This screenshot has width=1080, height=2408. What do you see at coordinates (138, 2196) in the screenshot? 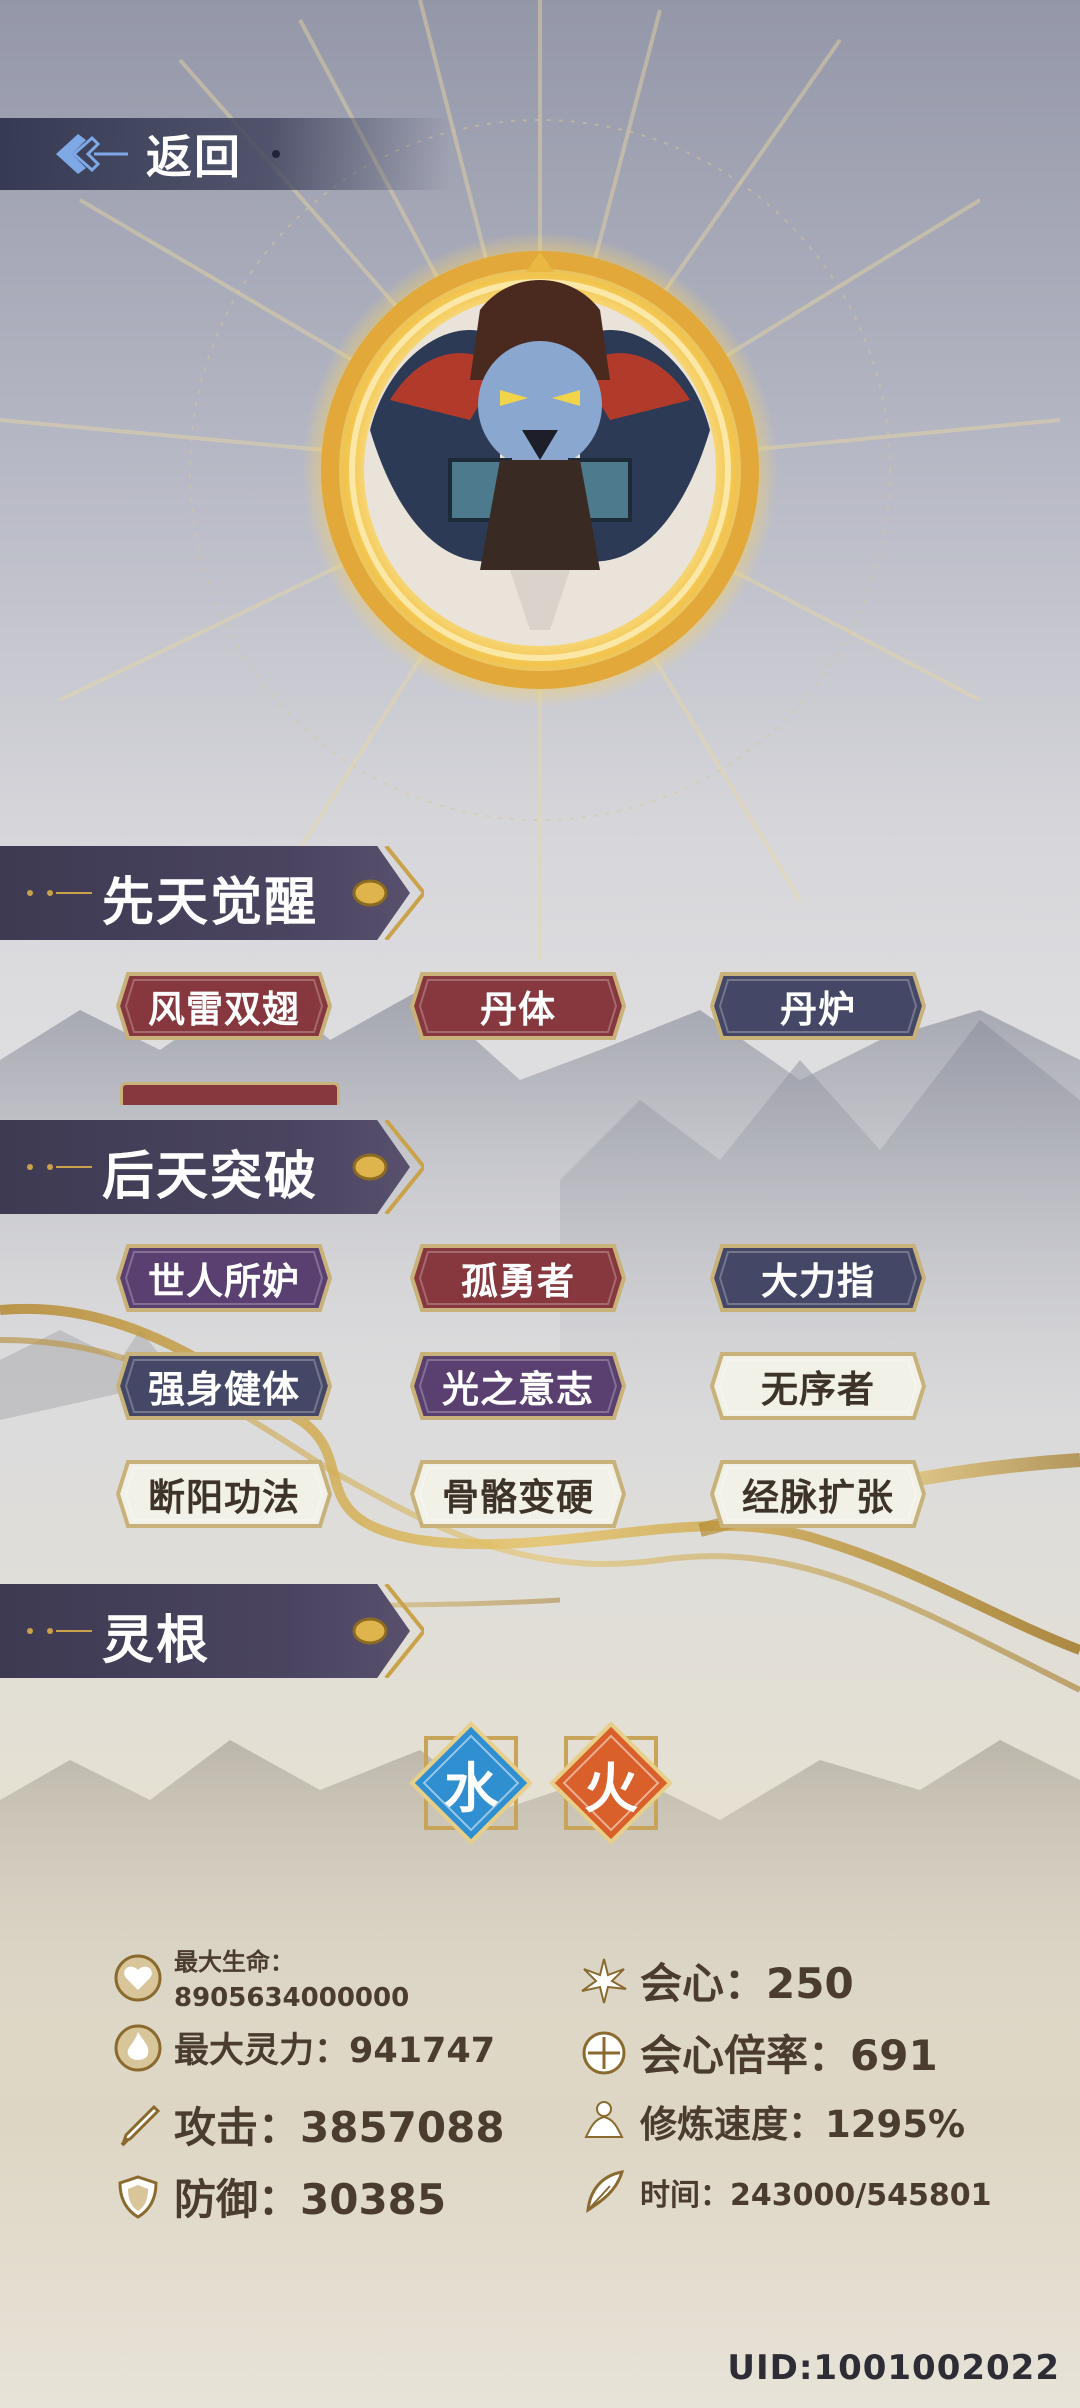
I see `shield-icon` at bounding box center [138, 2196].